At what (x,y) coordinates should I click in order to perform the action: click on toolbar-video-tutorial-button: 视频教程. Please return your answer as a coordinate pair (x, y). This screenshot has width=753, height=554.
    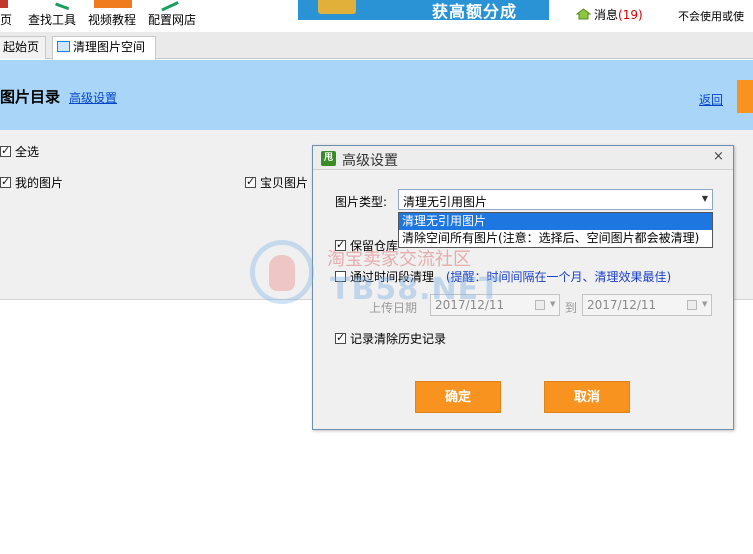
    Looking at the image, I should click on (113, 16).